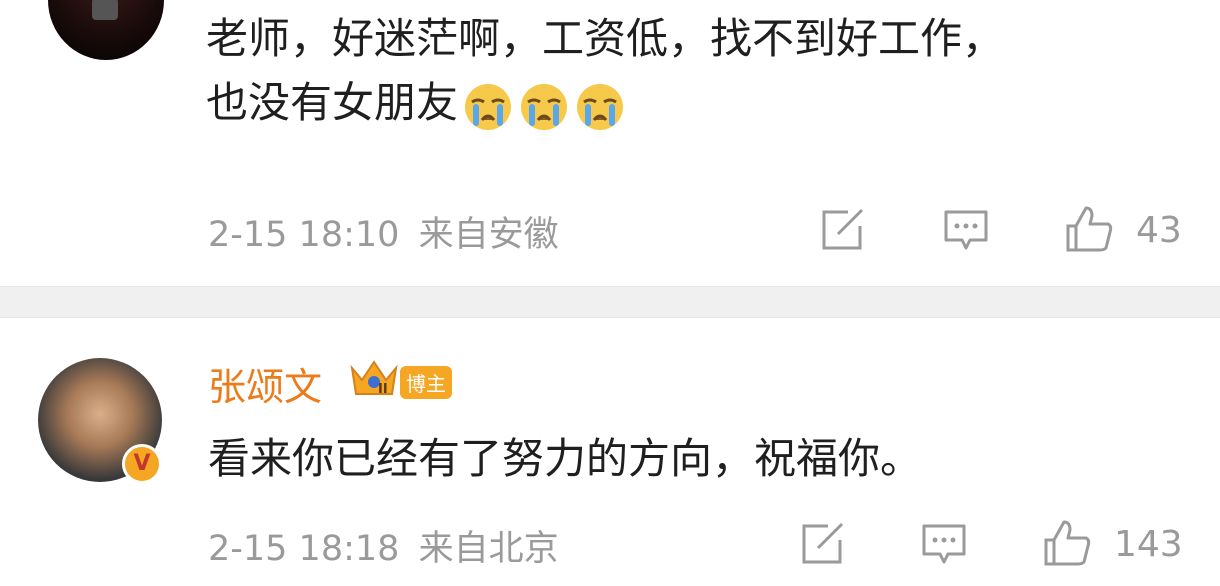 This screenshot has height=586, width=1220. I want to click on verified-badge-icon: V, so click(142, 464).